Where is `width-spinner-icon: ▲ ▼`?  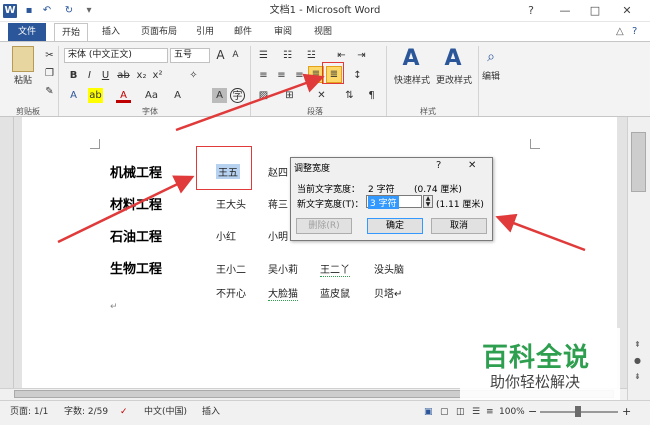
width-spinner-icon: ▲ ▼ is located at coordinates (428, 201).